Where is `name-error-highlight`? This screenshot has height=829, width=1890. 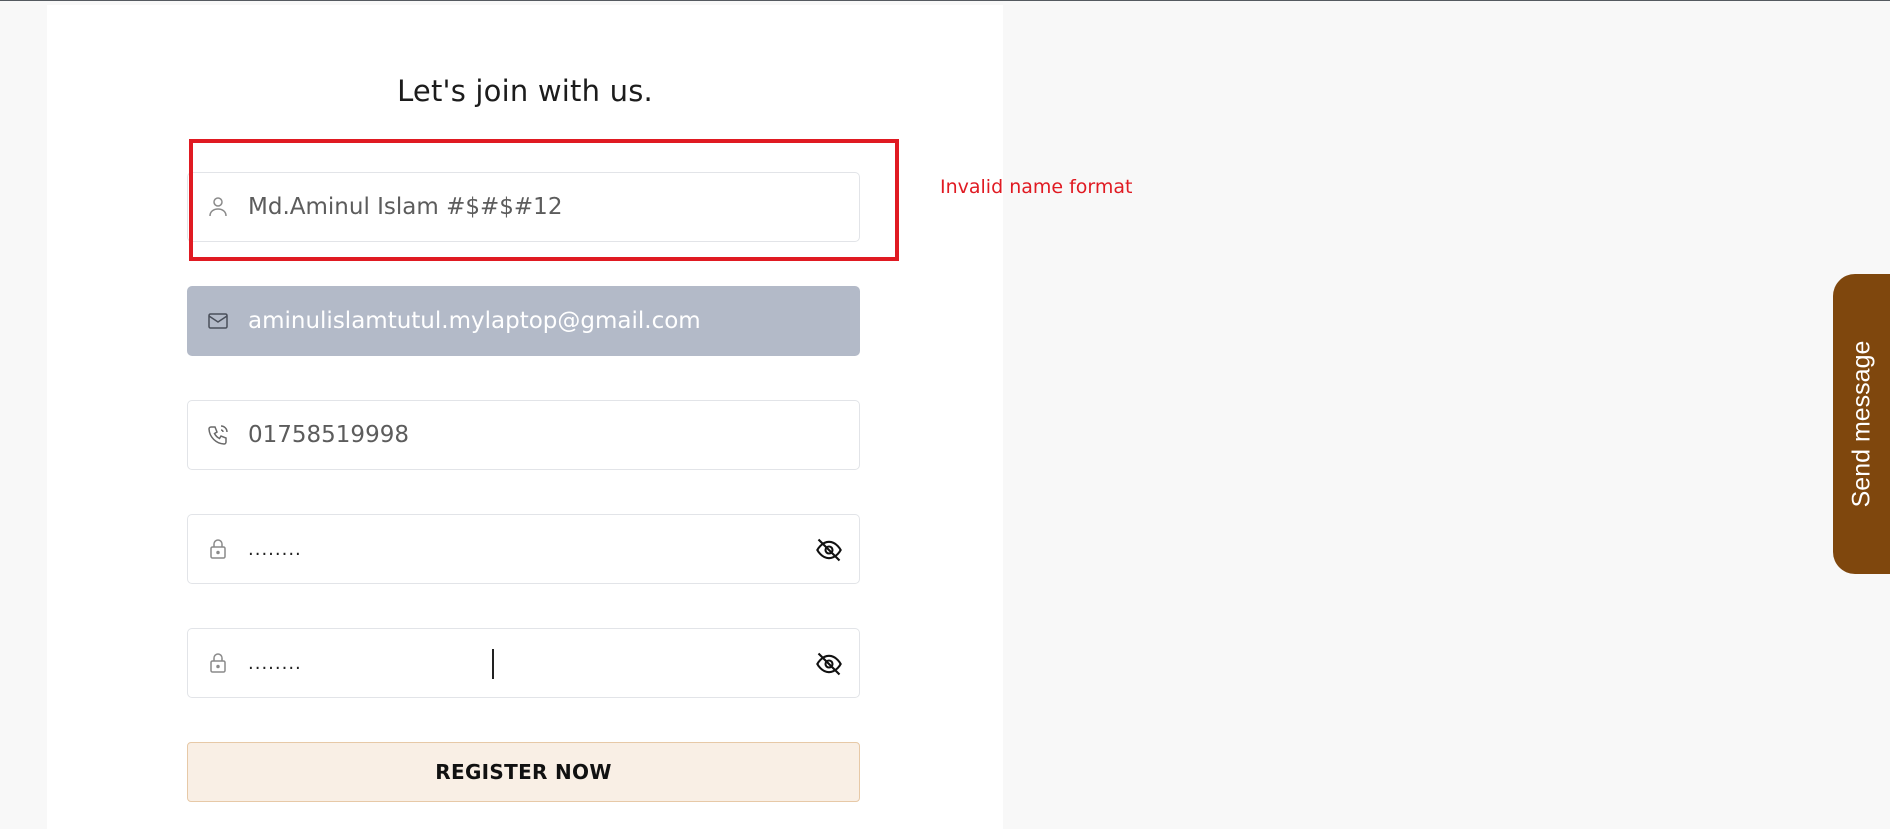 name-error-highlight is located at coordinates (544, 200).